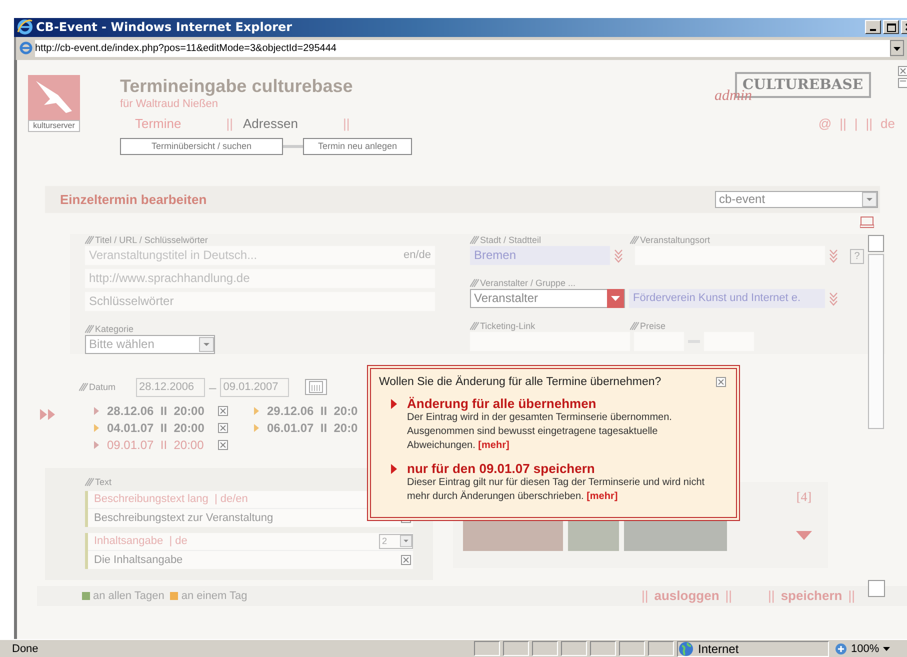 This screenshot has height=657, width=907. Describe the element at coordinates (796, 199) in the screenshot. I see `portal-dropdown: cb-event` at that location.